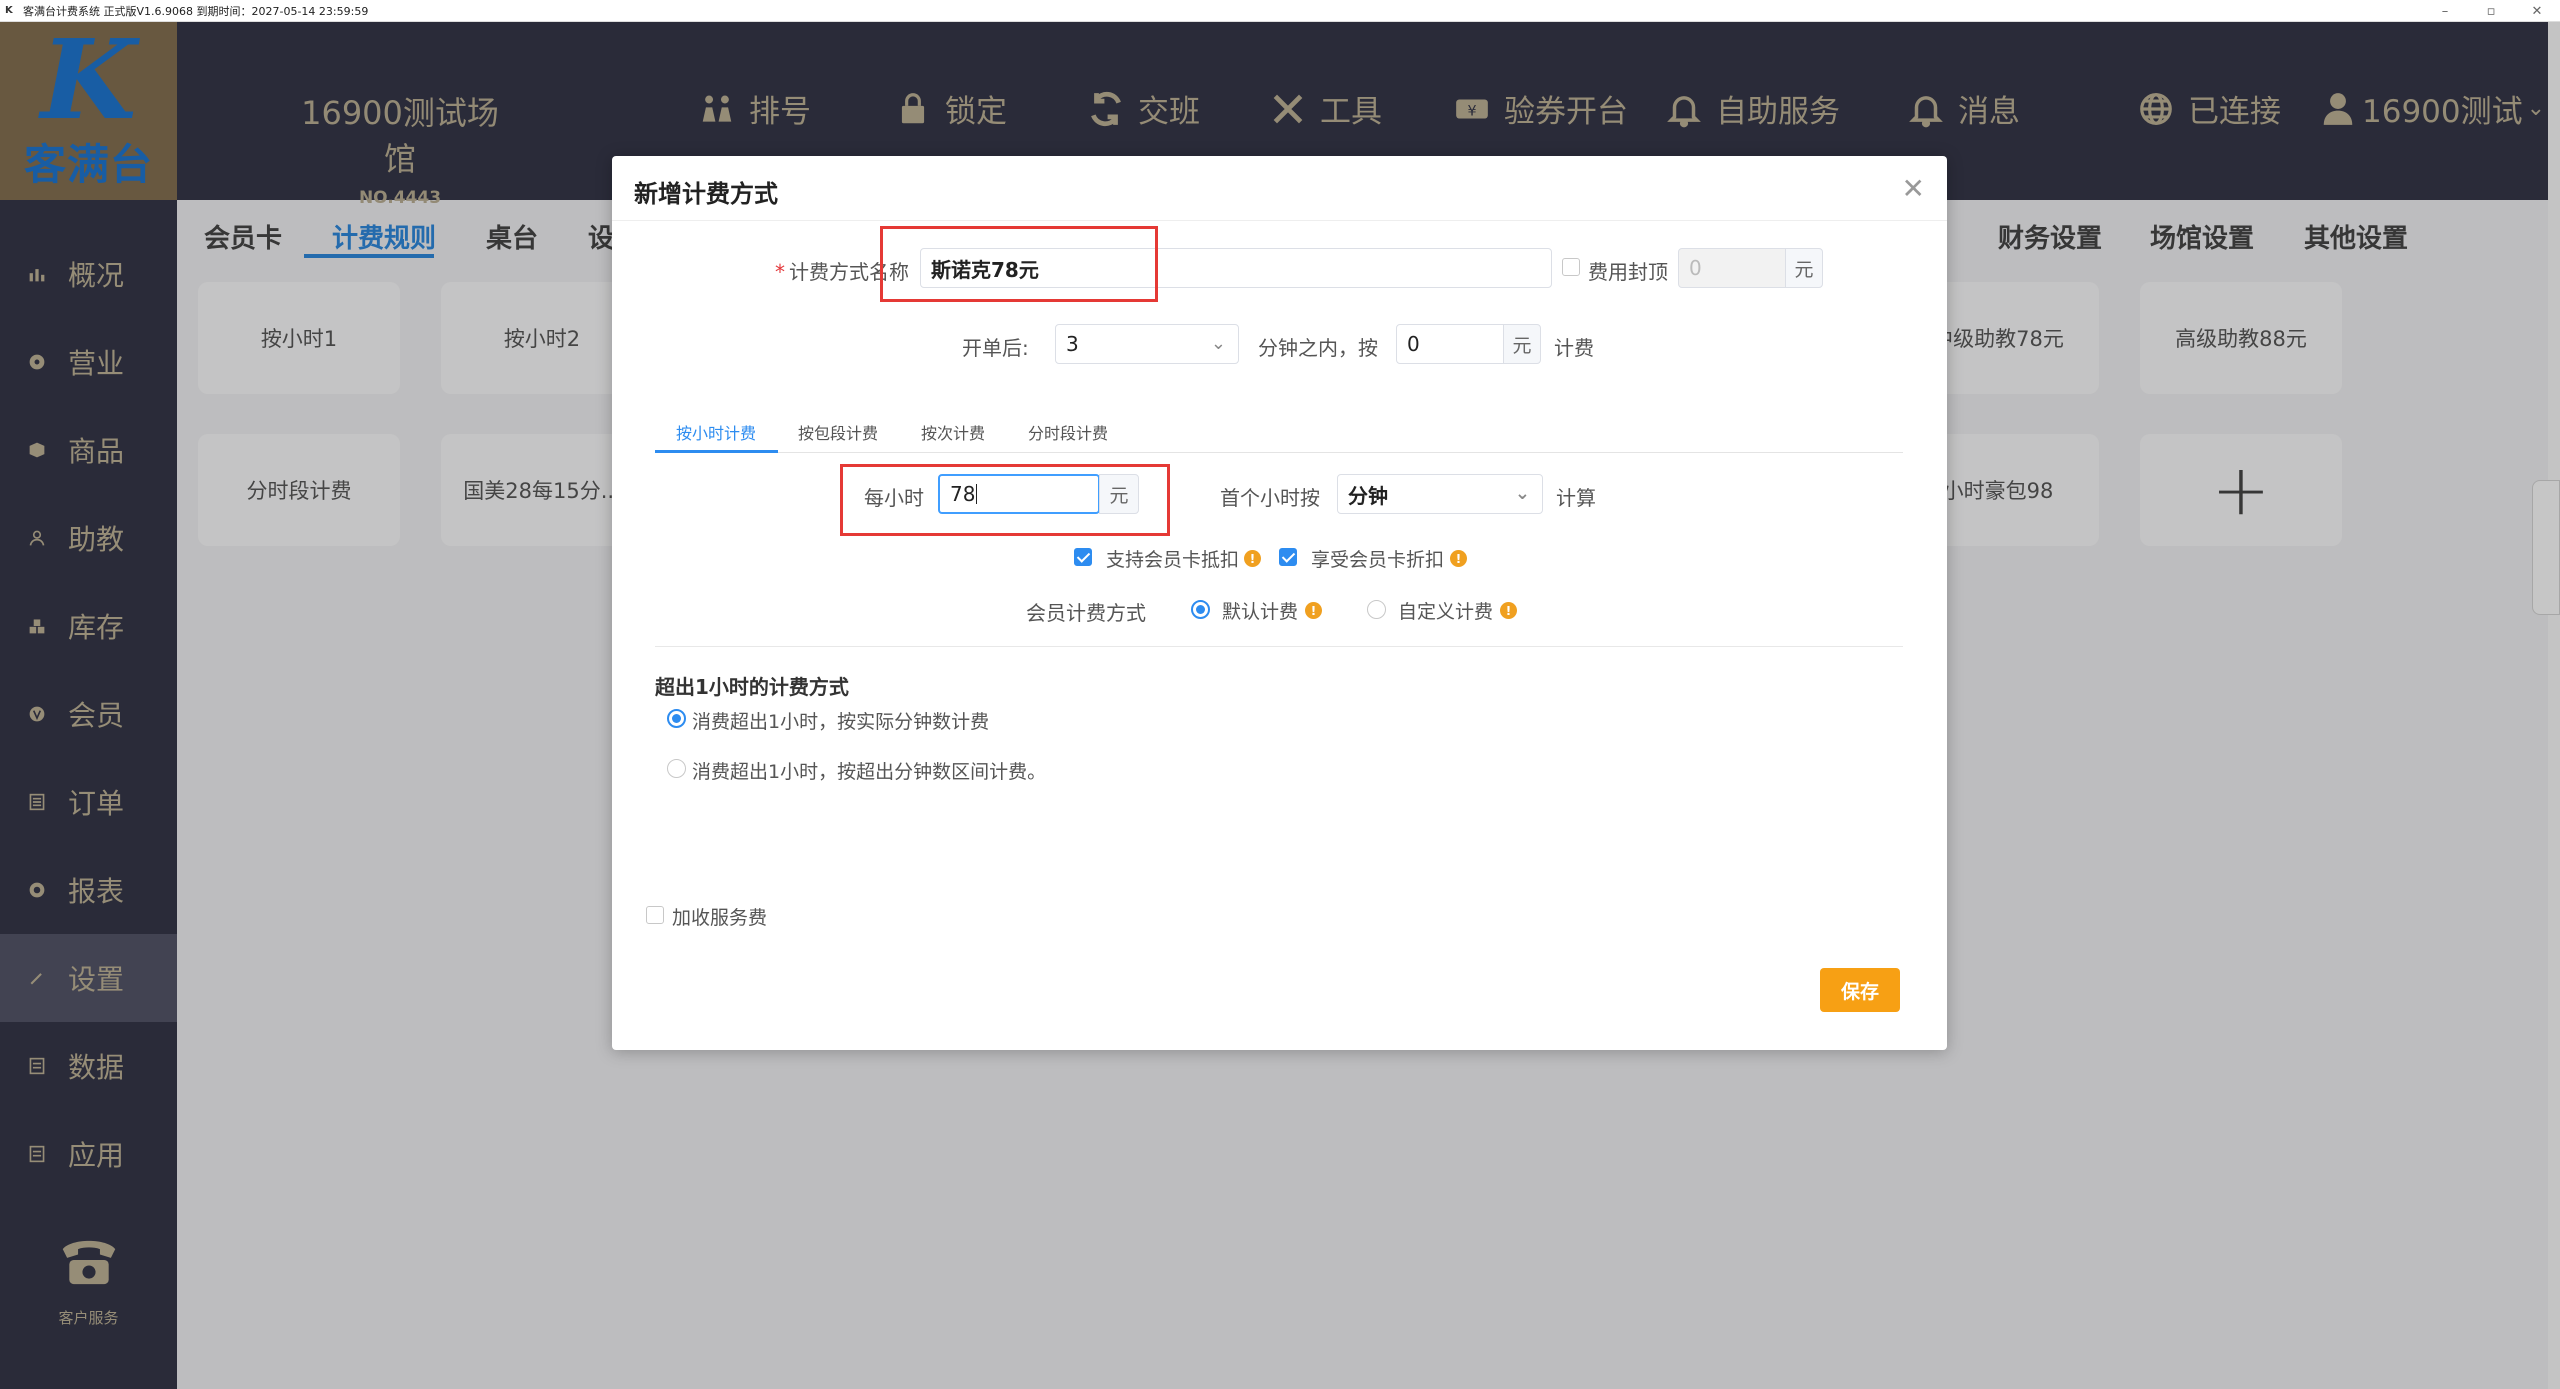 Image resolution: width=2560 pixels, height=1389 pixels. Describe the element at coordinates (1804, 268) in the screenshot. I see `cap-unit: 元` at that location.